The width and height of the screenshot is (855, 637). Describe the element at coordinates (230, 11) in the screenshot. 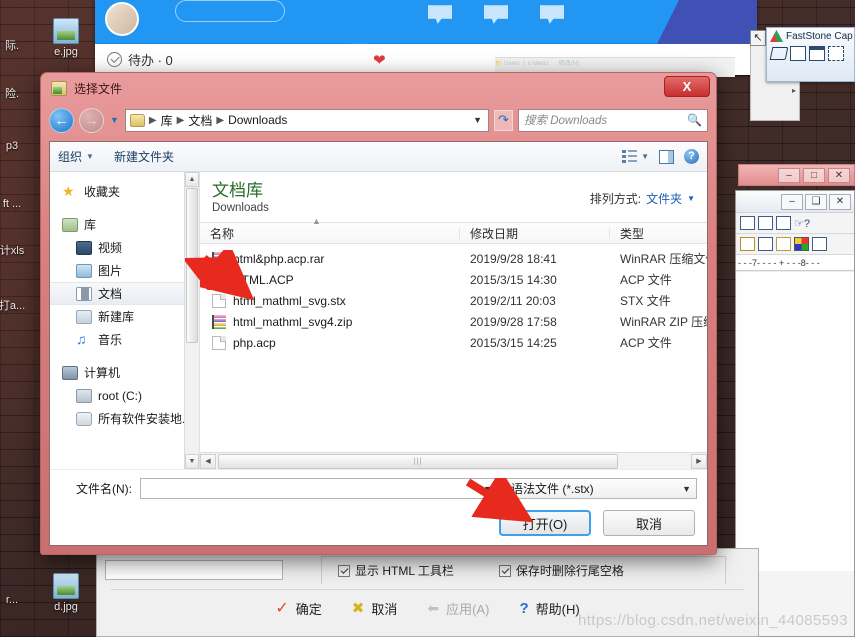

I see `search-pill` at that location.